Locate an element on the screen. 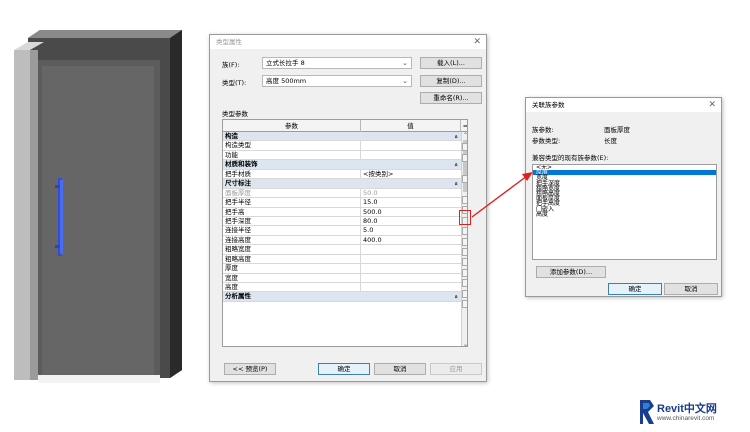  param-row: 连接高度 400.0 is located at coordinates (342, 240).